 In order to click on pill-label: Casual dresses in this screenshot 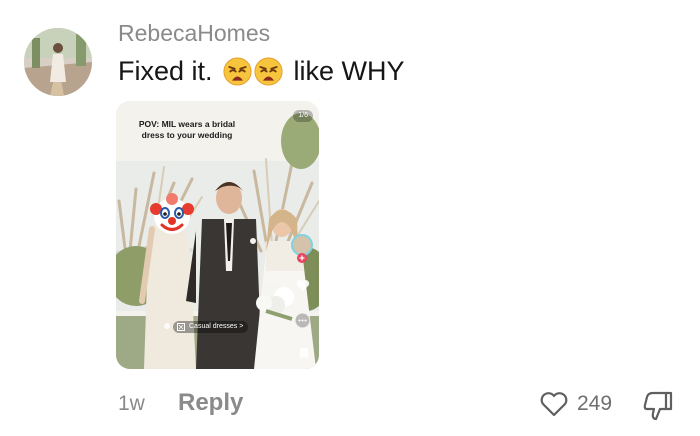, I will do `click(213, 326)`.